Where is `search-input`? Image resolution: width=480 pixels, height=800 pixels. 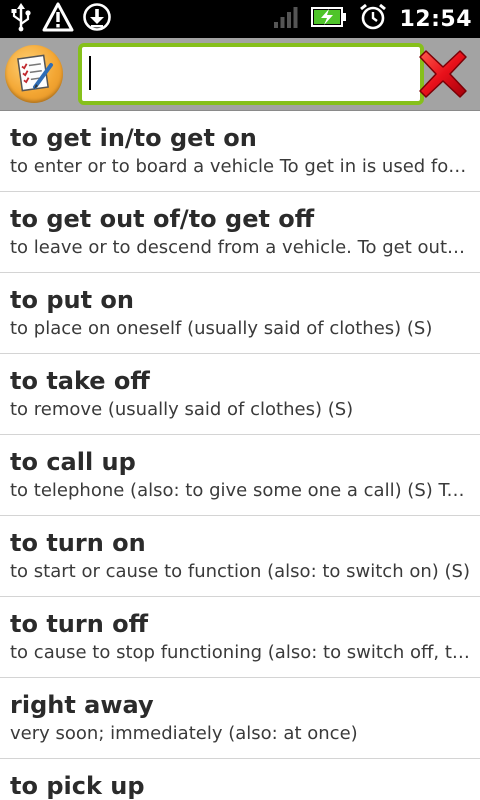
search-input is located at coordinates (251, 74).